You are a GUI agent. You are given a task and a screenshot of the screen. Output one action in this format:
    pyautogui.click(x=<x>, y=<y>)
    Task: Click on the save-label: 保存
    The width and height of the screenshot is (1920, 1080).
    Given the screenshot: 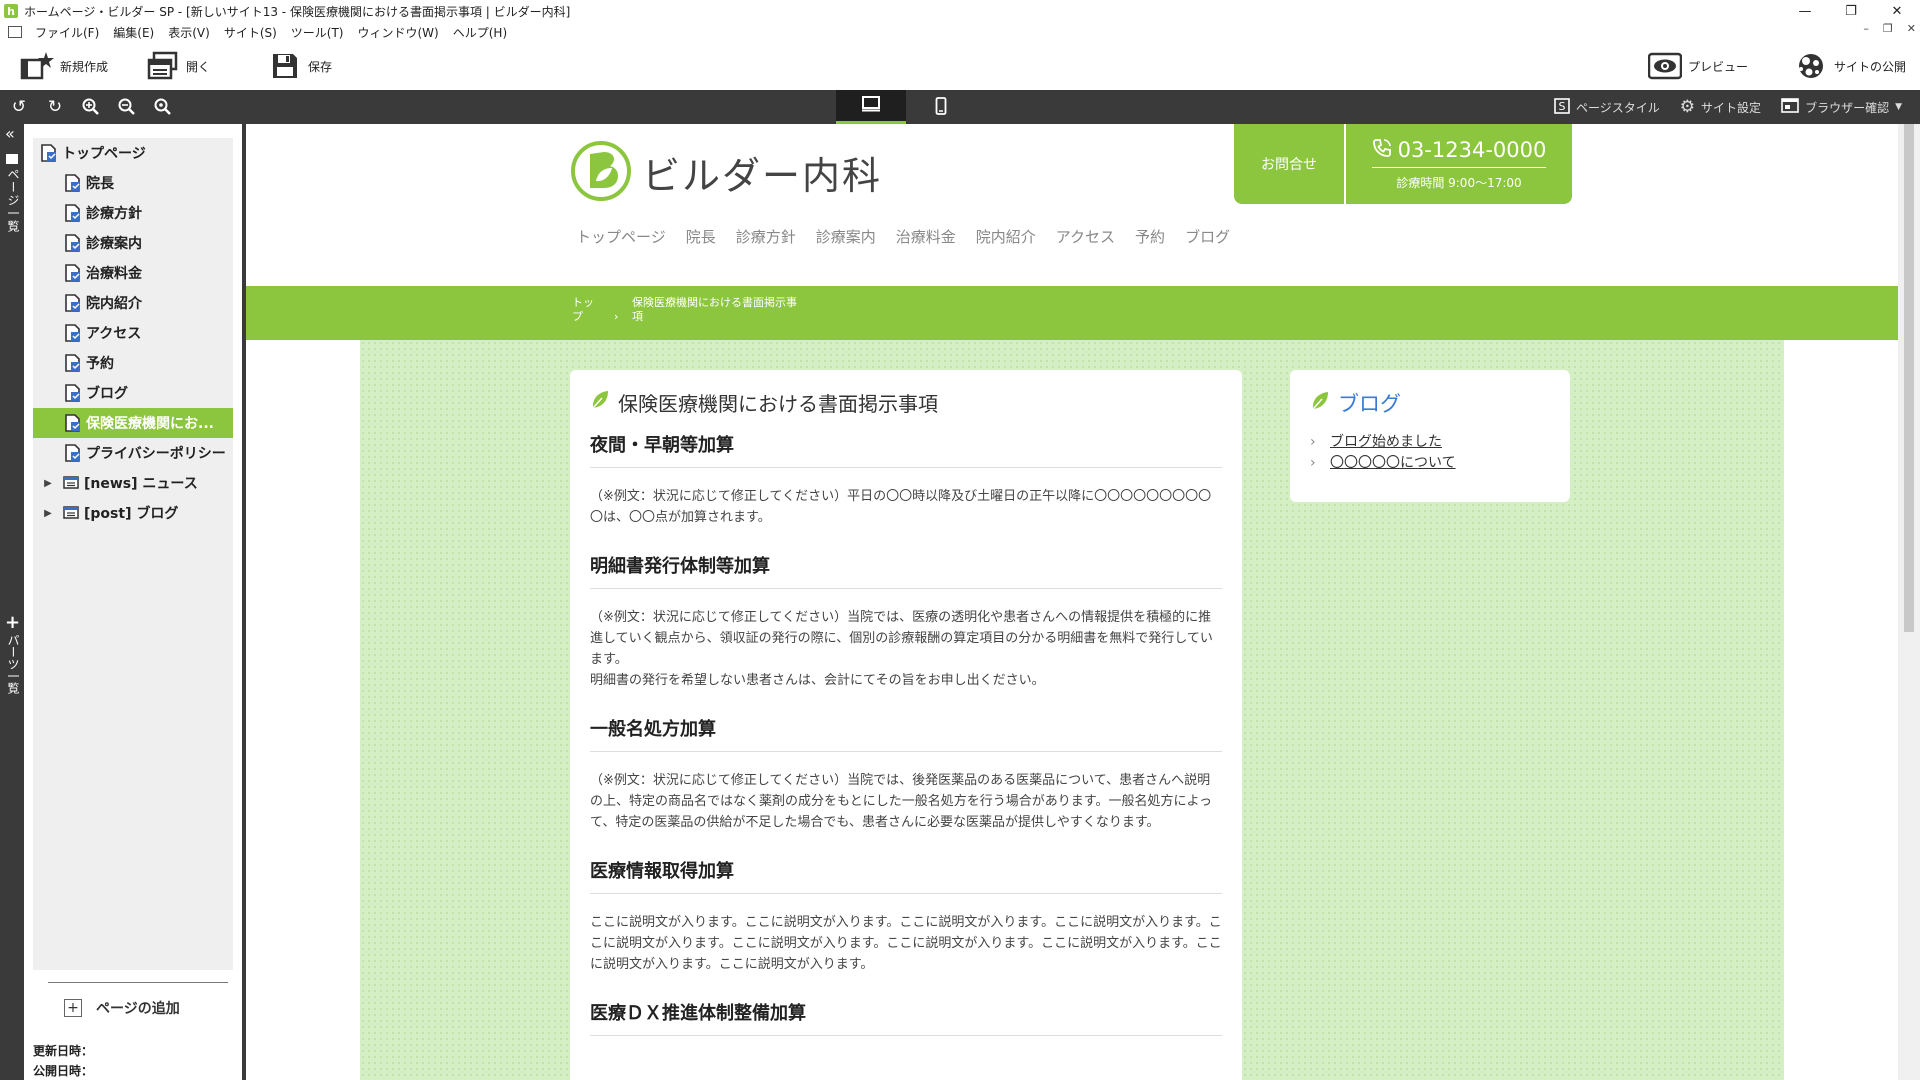 What is the action you would take?
    pyautogui.click(x=320, y=66)
    